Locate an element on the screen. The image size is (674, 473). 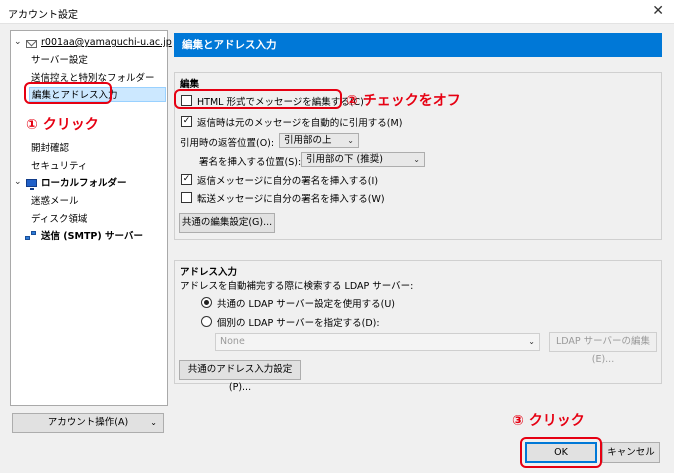
signature-position-select: 引用部の下 (推奨) ⌄ is located at coordinates (363, 159).